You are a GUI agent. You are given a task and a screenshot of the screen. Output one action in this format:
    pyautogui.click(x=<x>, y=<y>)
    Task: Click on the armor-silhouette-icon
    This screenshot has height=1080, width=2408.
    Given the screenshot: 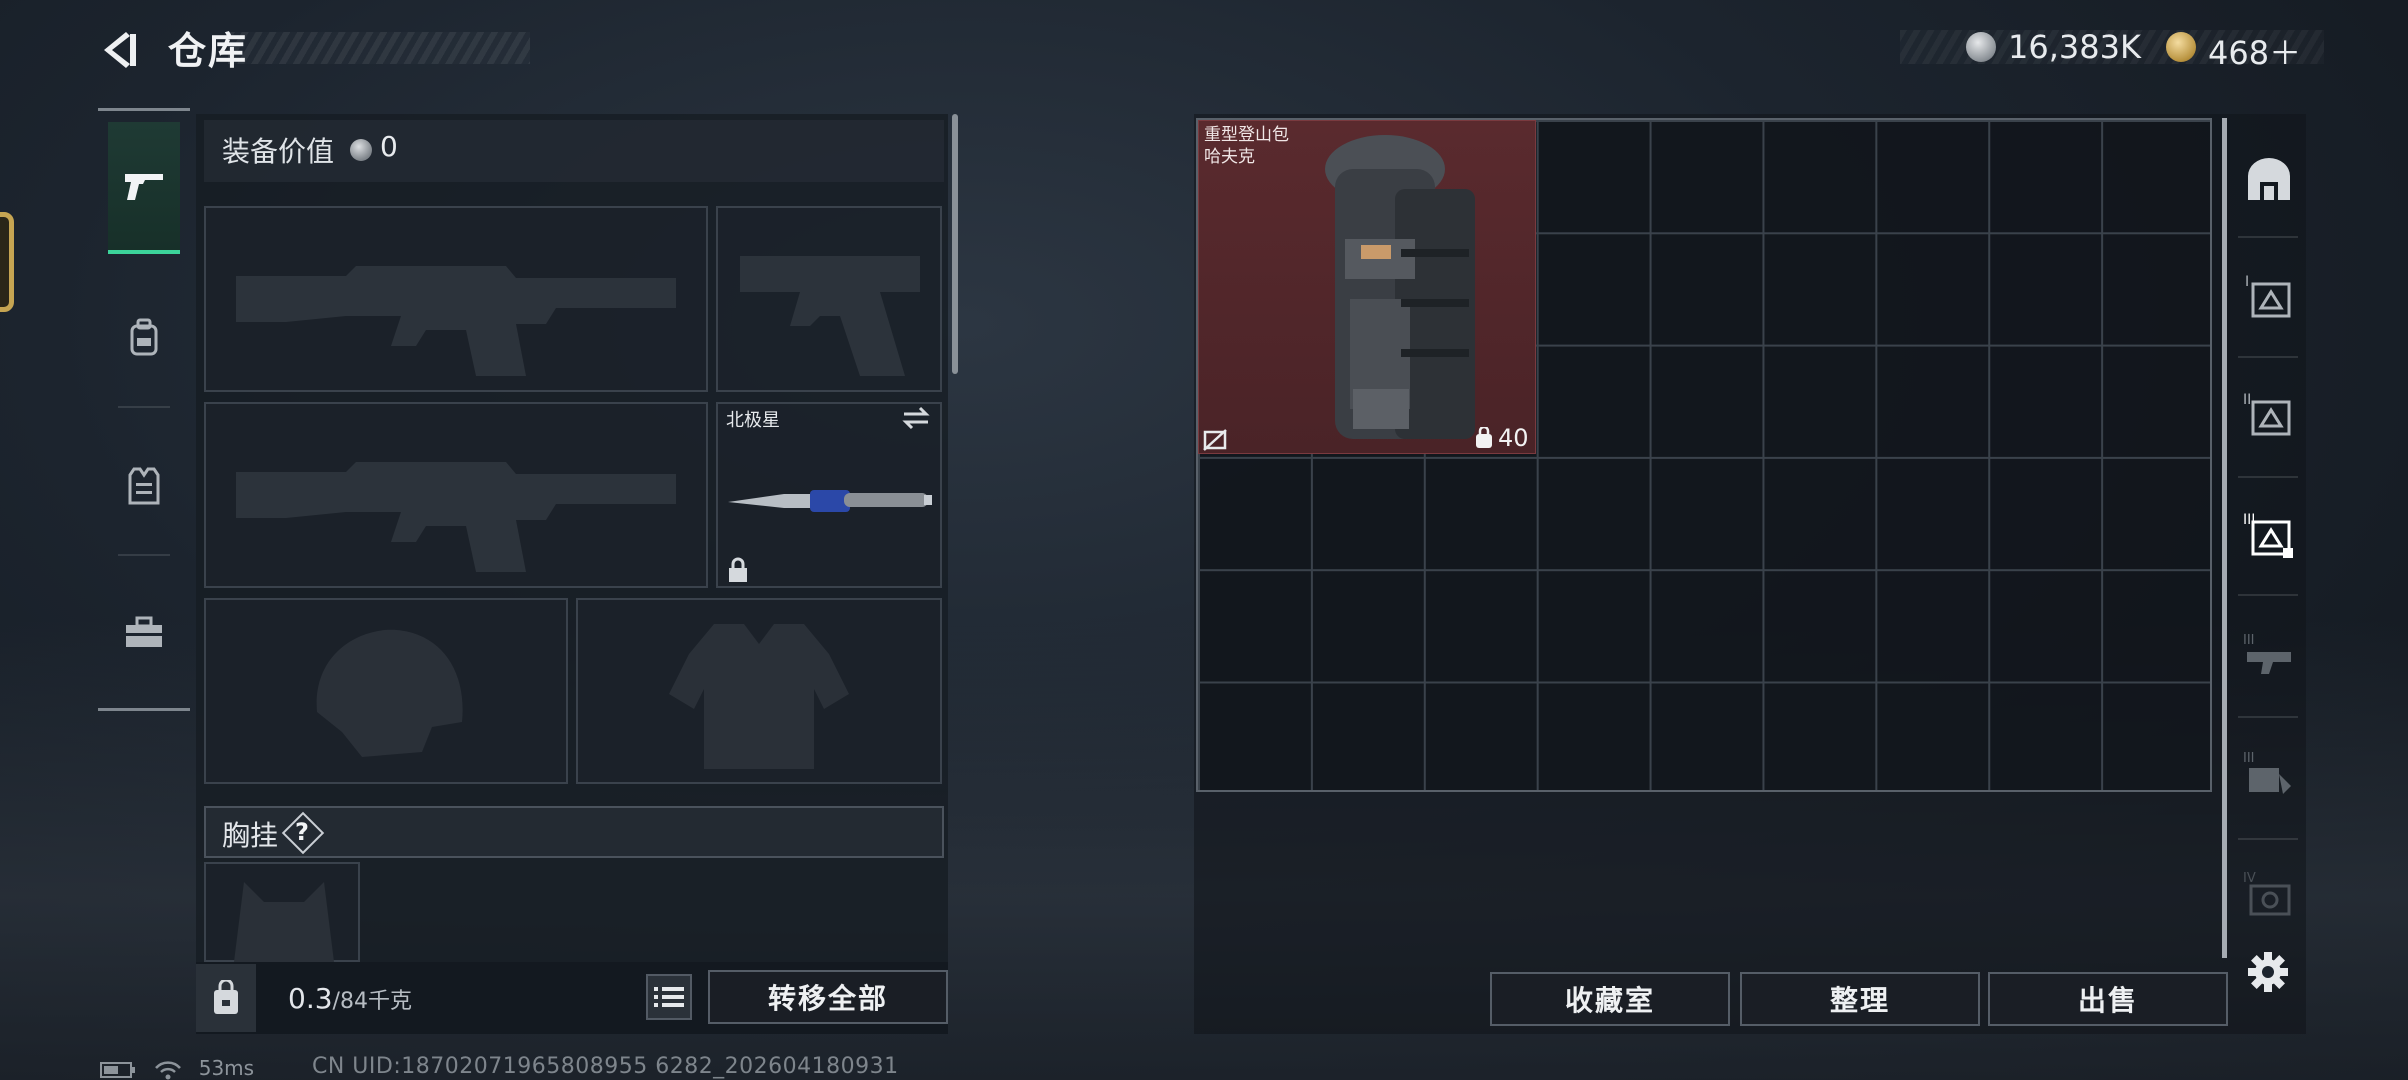 What is the action you would take?
    pyautogui.click(x=759, y=696)
    